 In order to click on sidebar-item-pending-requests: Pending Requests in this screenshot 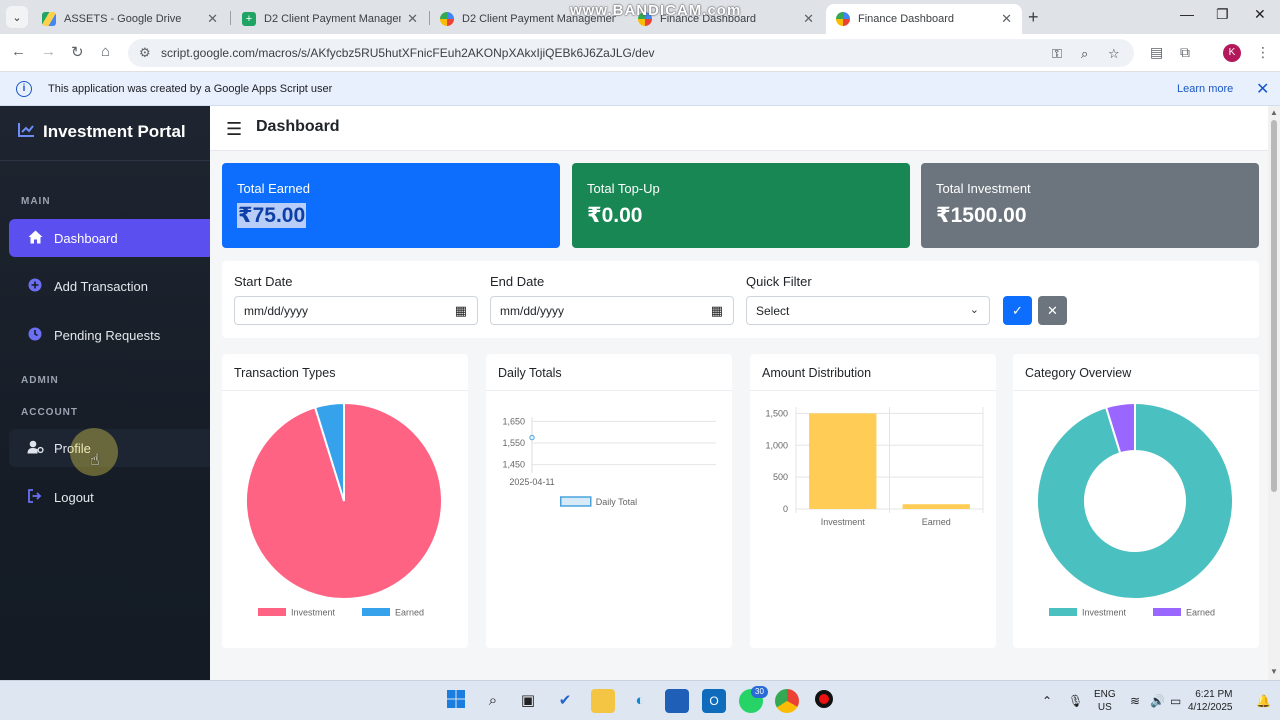, I will do `click(109, 335)`.